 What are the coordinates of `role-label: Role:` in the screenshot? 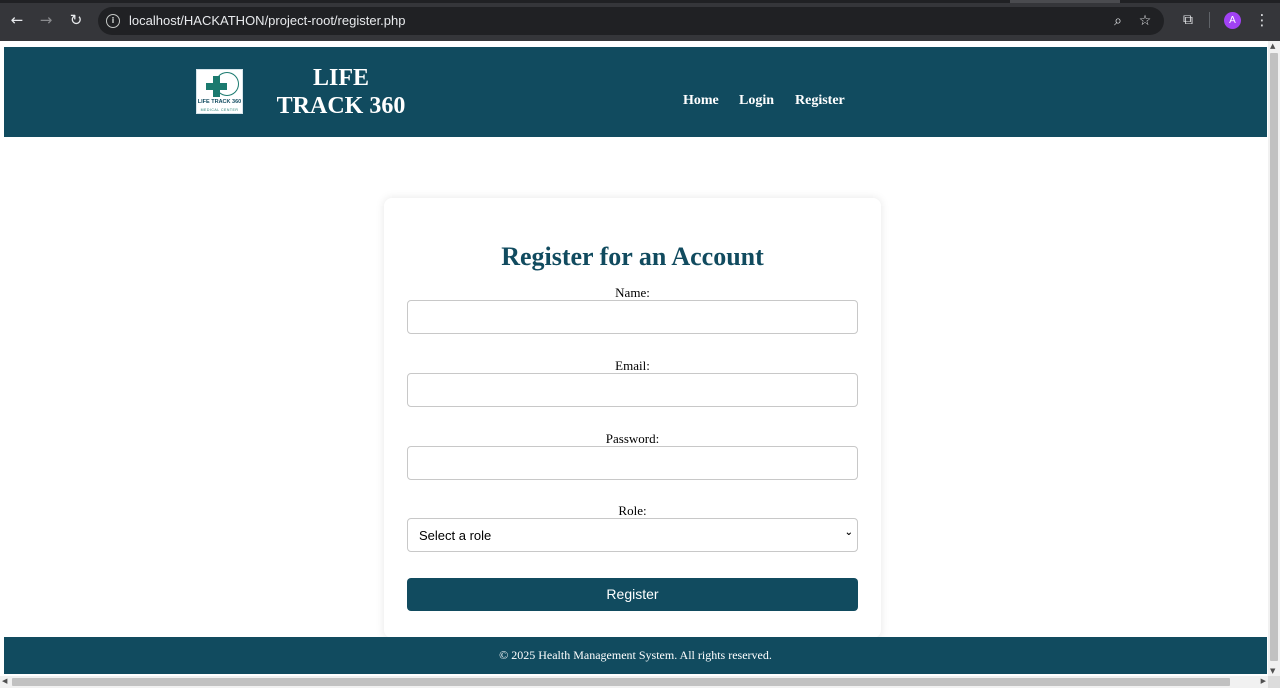 It's located at (632, 510).